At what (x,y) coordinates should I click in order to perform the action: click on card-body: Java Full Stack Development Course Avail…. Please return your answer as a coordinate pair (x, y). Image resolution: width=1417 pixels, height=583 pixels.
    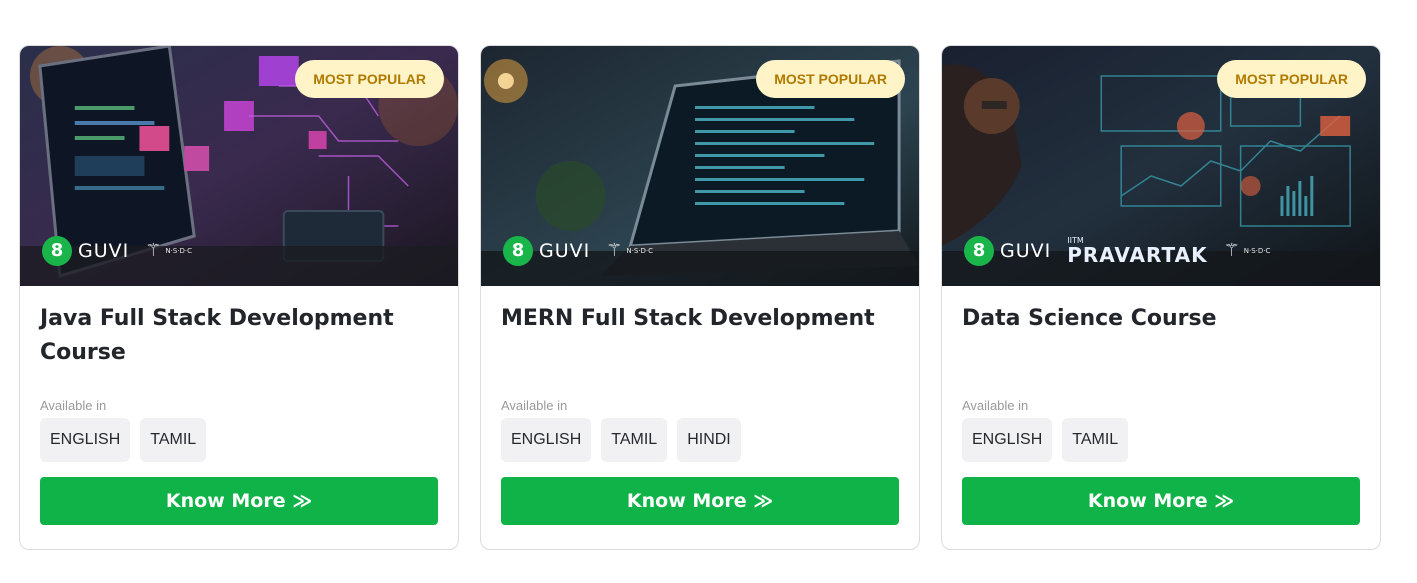
    Looking at the image, I should click on (239, 417).